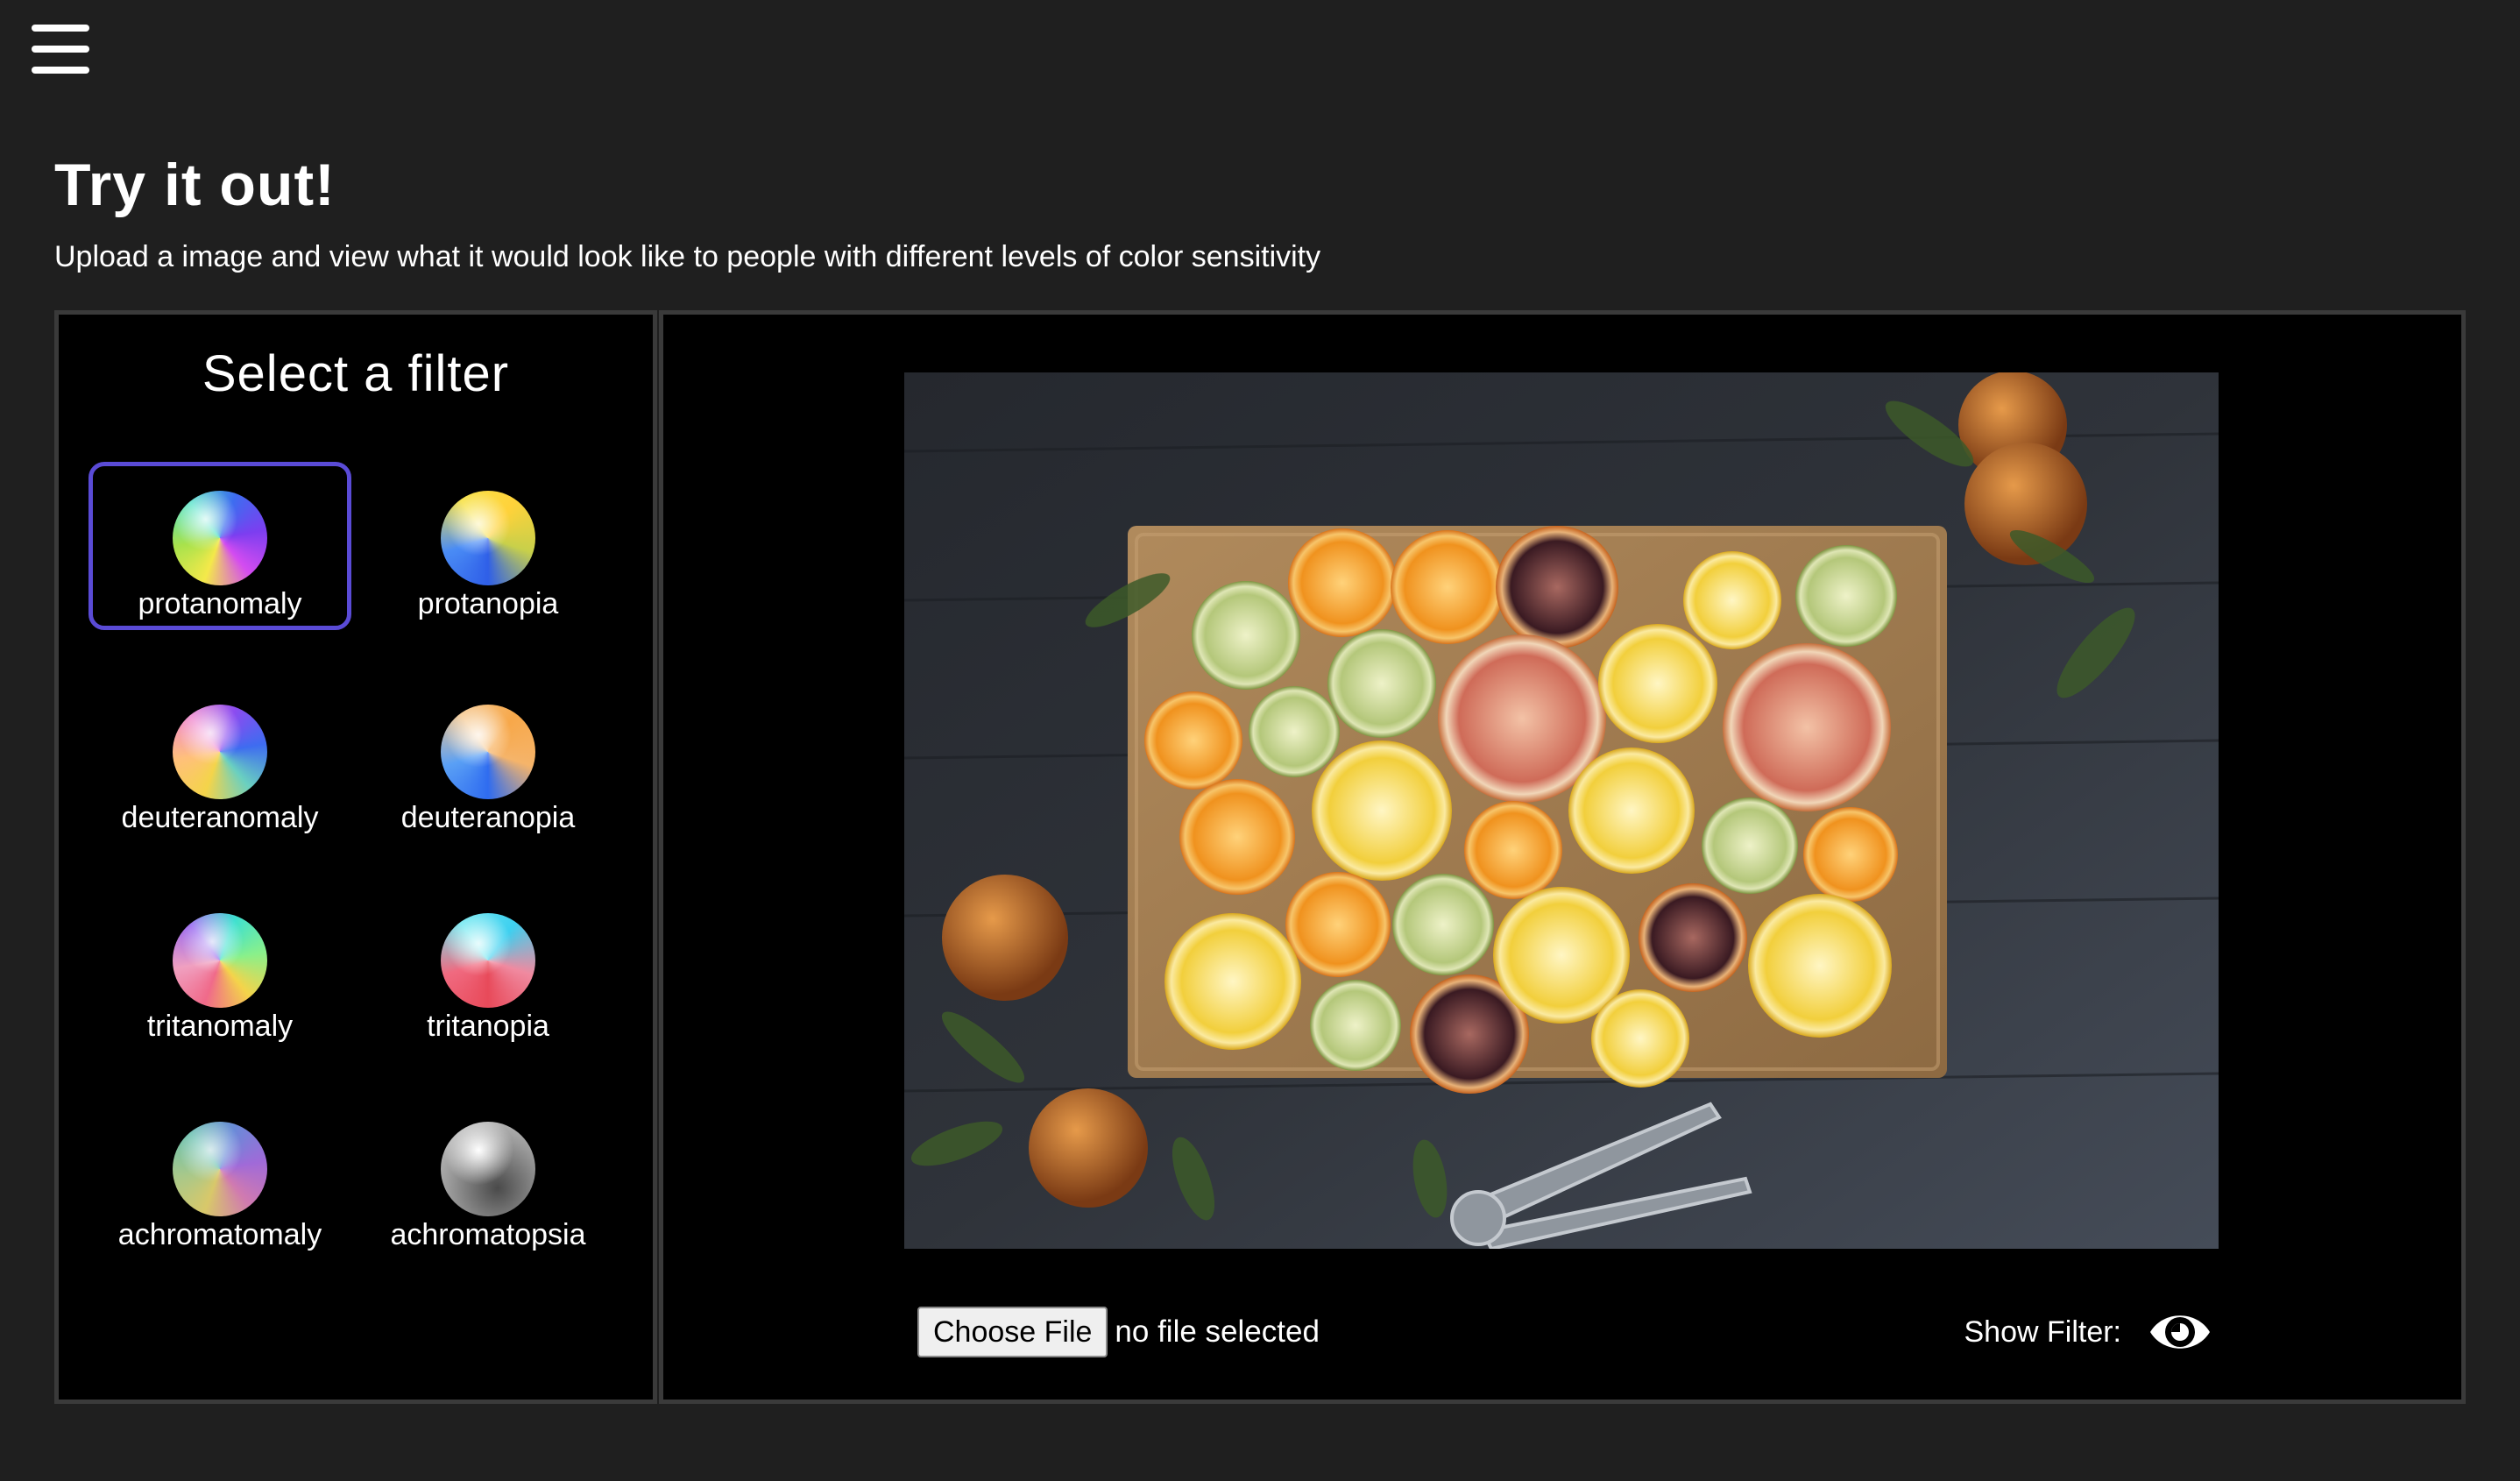 The width and height of the screenshot is (2520, 1481). What do you see at coordinates (220, 538) in the screenshot?
I see `protanomaly-color-orb-icon` at bounding box center [220, 538].